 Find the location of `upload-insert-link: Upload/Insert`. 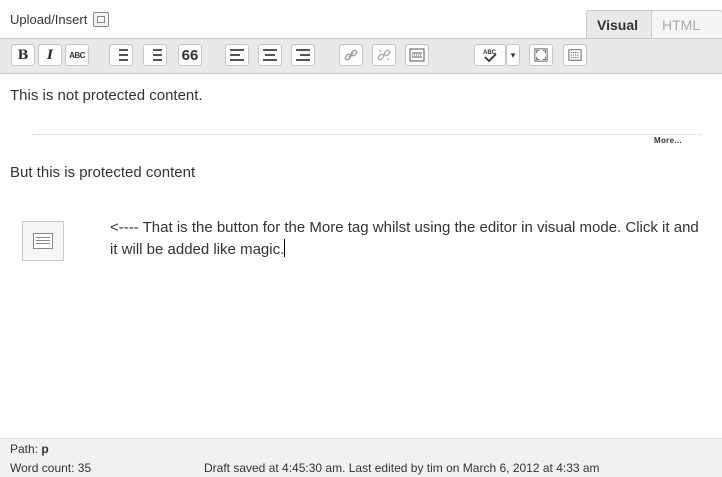

upload-insert-link: Upload/Insert is located at coordinates (60, 19).